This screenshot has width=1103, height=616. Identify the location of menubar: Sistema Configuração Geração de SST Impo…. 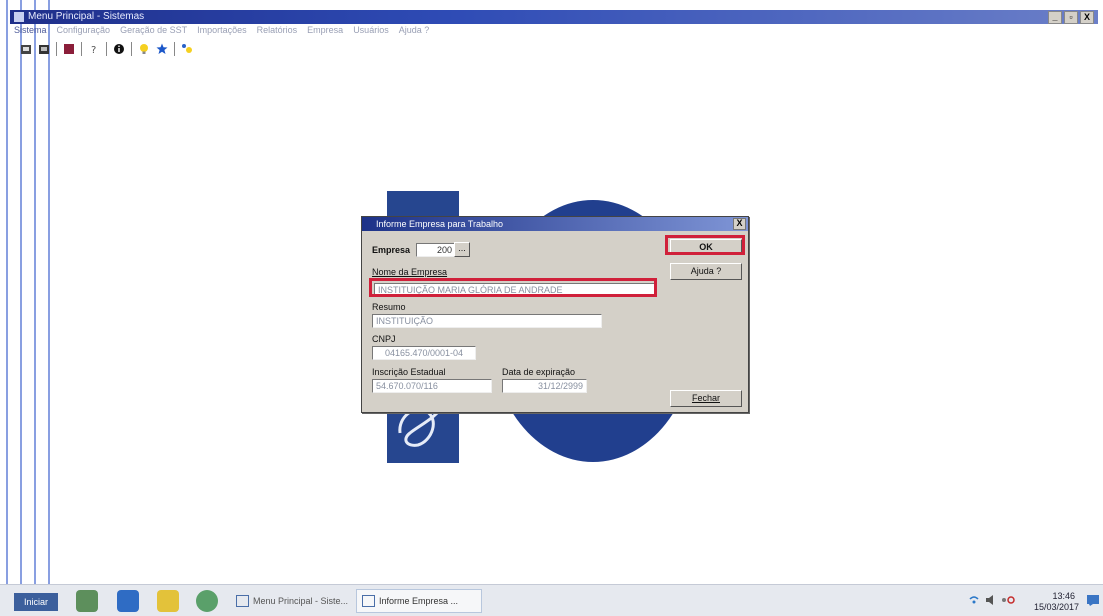
(221, 31).